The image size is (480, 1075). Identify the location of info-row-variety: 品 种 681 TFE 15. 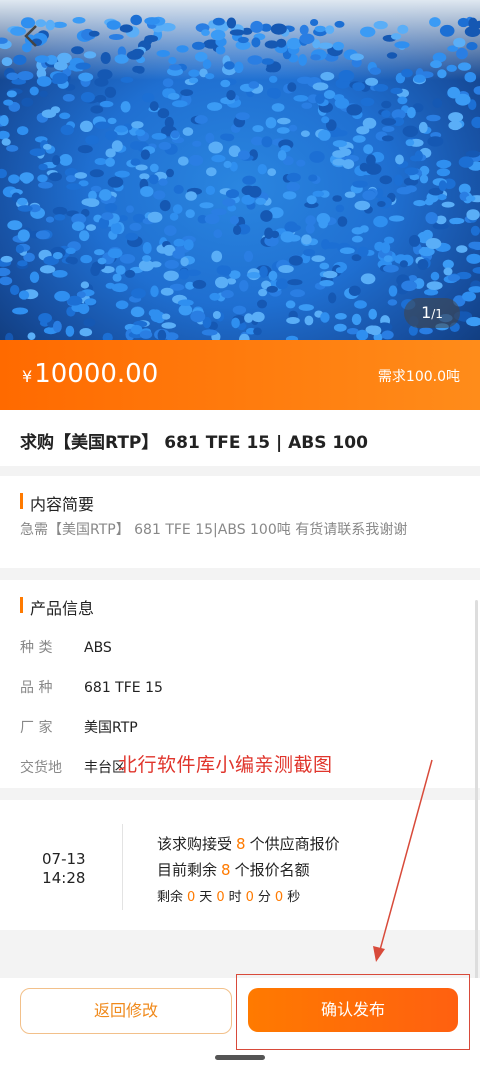
(91, 687).